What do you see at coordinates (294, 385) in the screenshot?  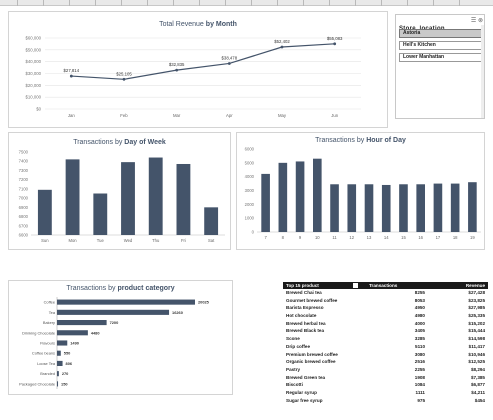 I see `product-cell: Biscotti` at bounding box center [294, 385].